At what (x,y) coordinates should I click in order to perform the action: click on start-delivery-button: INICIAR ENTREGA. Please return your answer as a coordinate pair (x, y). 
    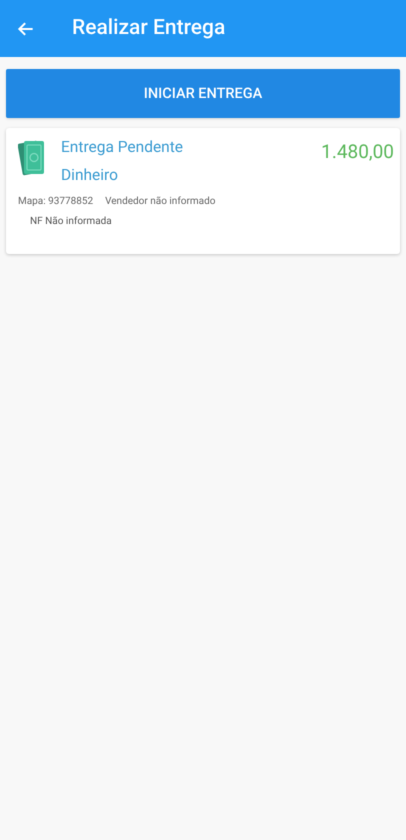
    Looking at the image, I should click on (203, 93).